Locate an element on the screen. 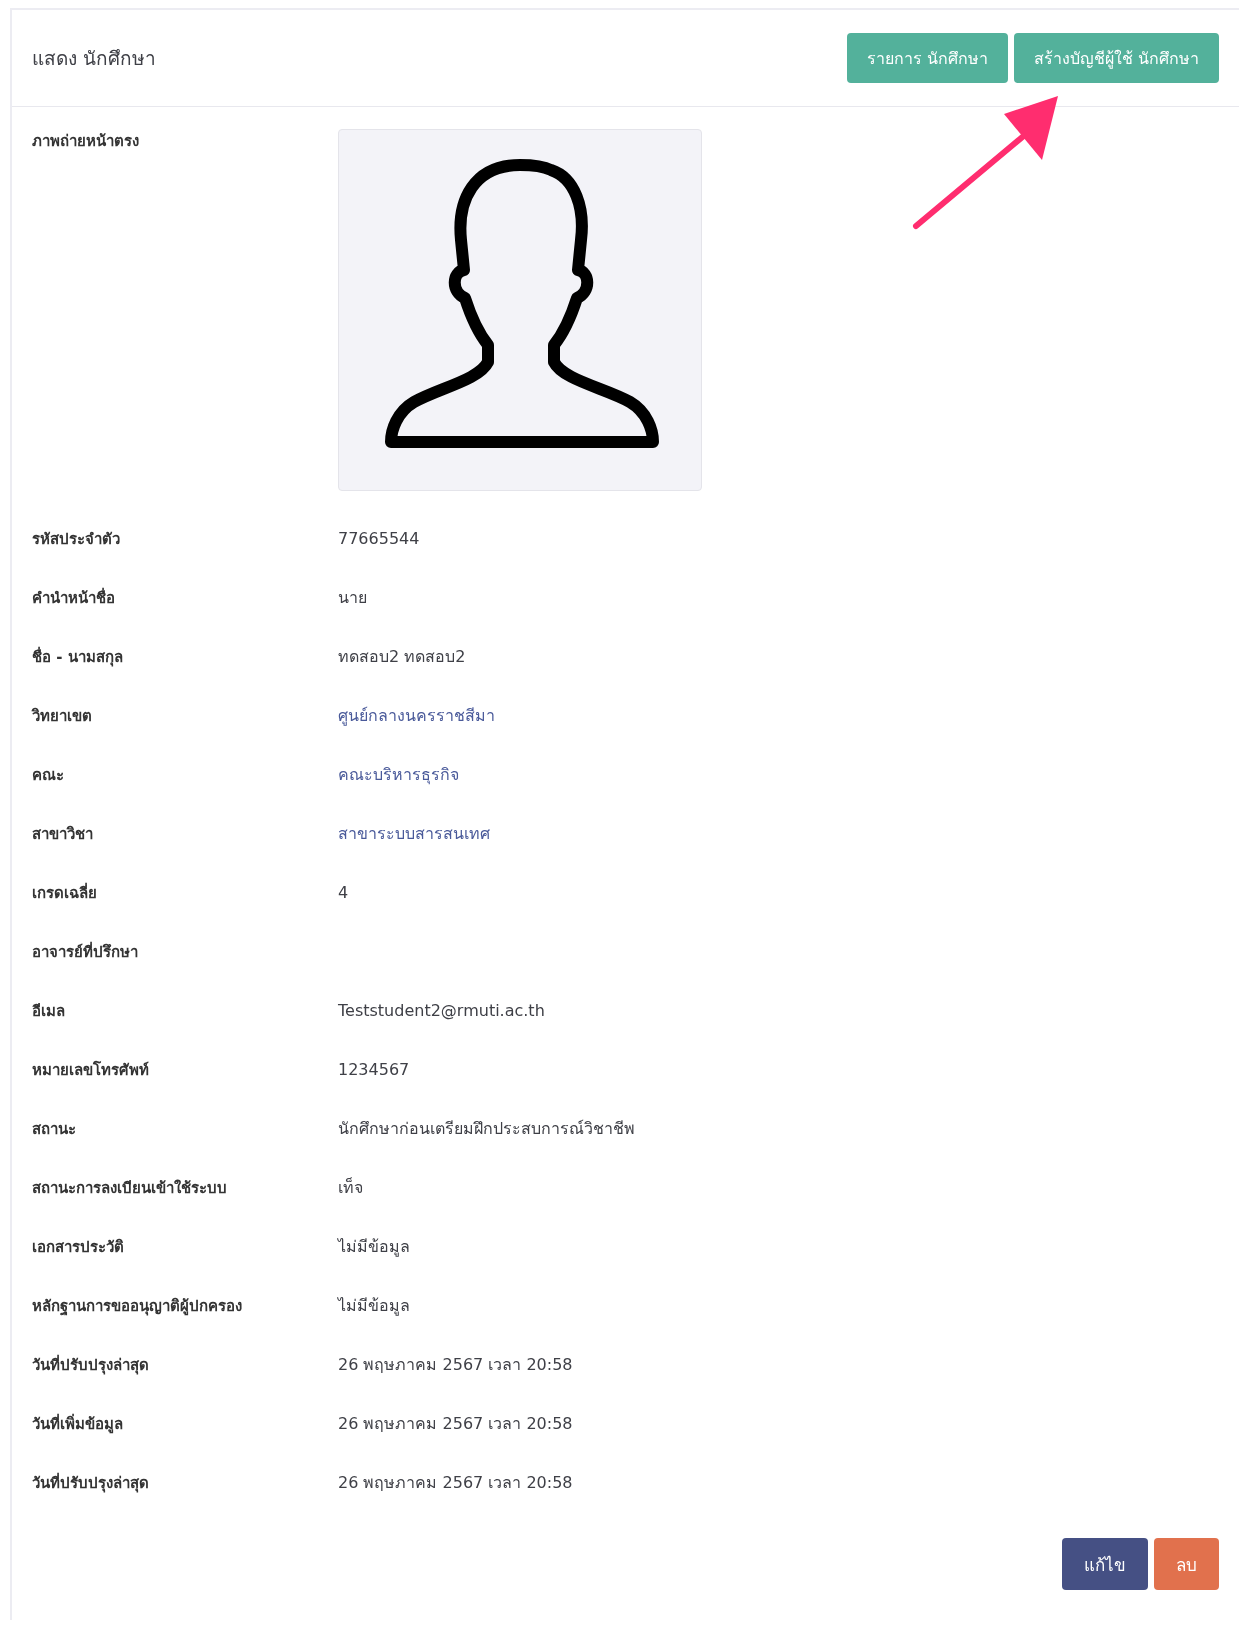 The image size is (1239, 1629). field-label: หลักฐานการขออนุญาติผู้ปกครอง is located at coordinates (137, 1305).